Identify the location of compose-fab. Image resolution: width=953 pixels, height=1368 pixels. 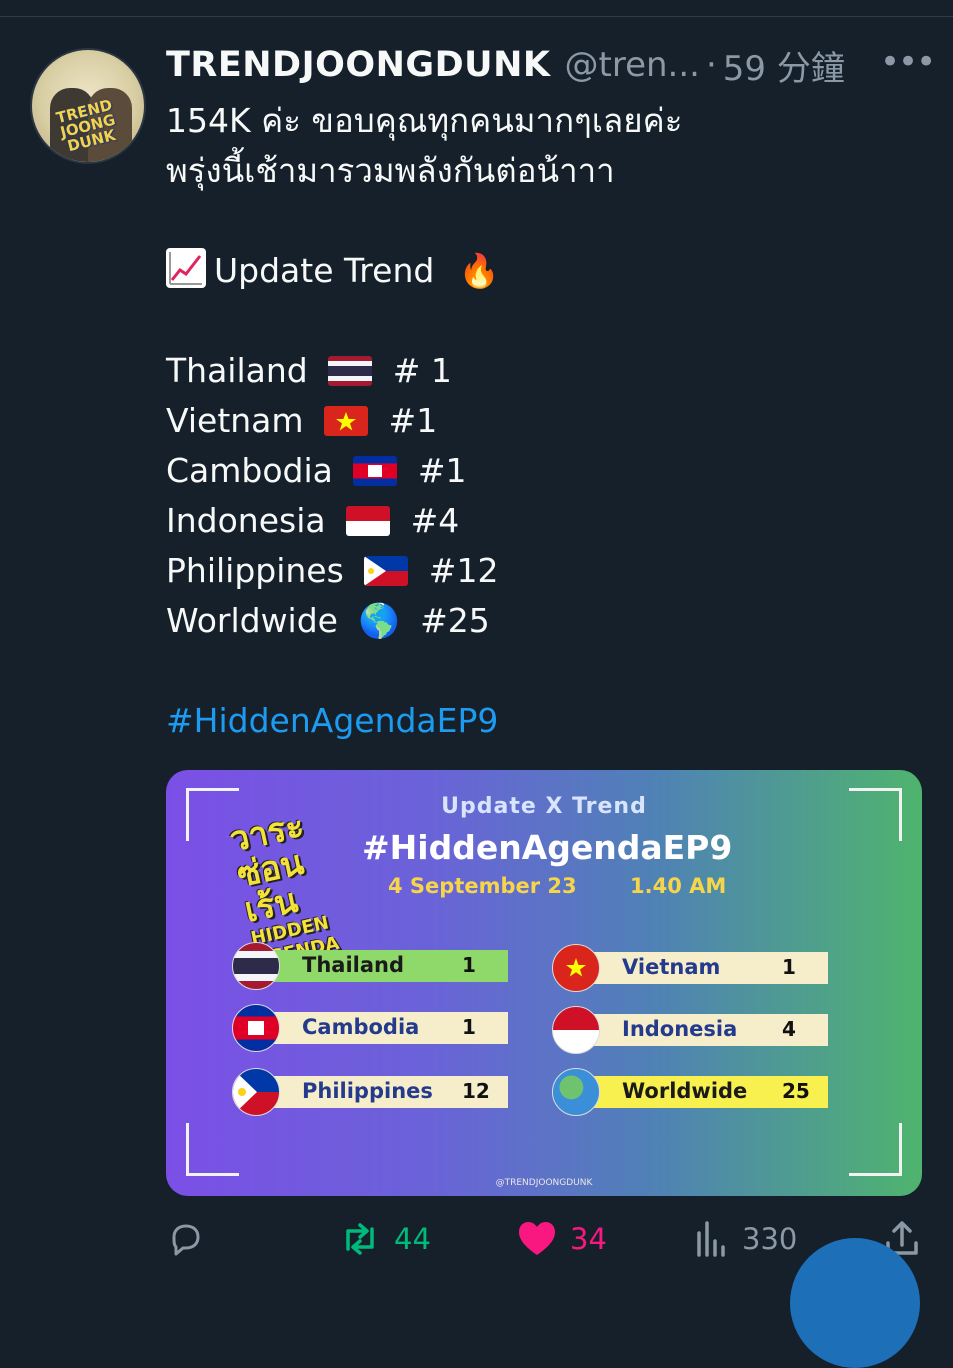
(855, 1303).